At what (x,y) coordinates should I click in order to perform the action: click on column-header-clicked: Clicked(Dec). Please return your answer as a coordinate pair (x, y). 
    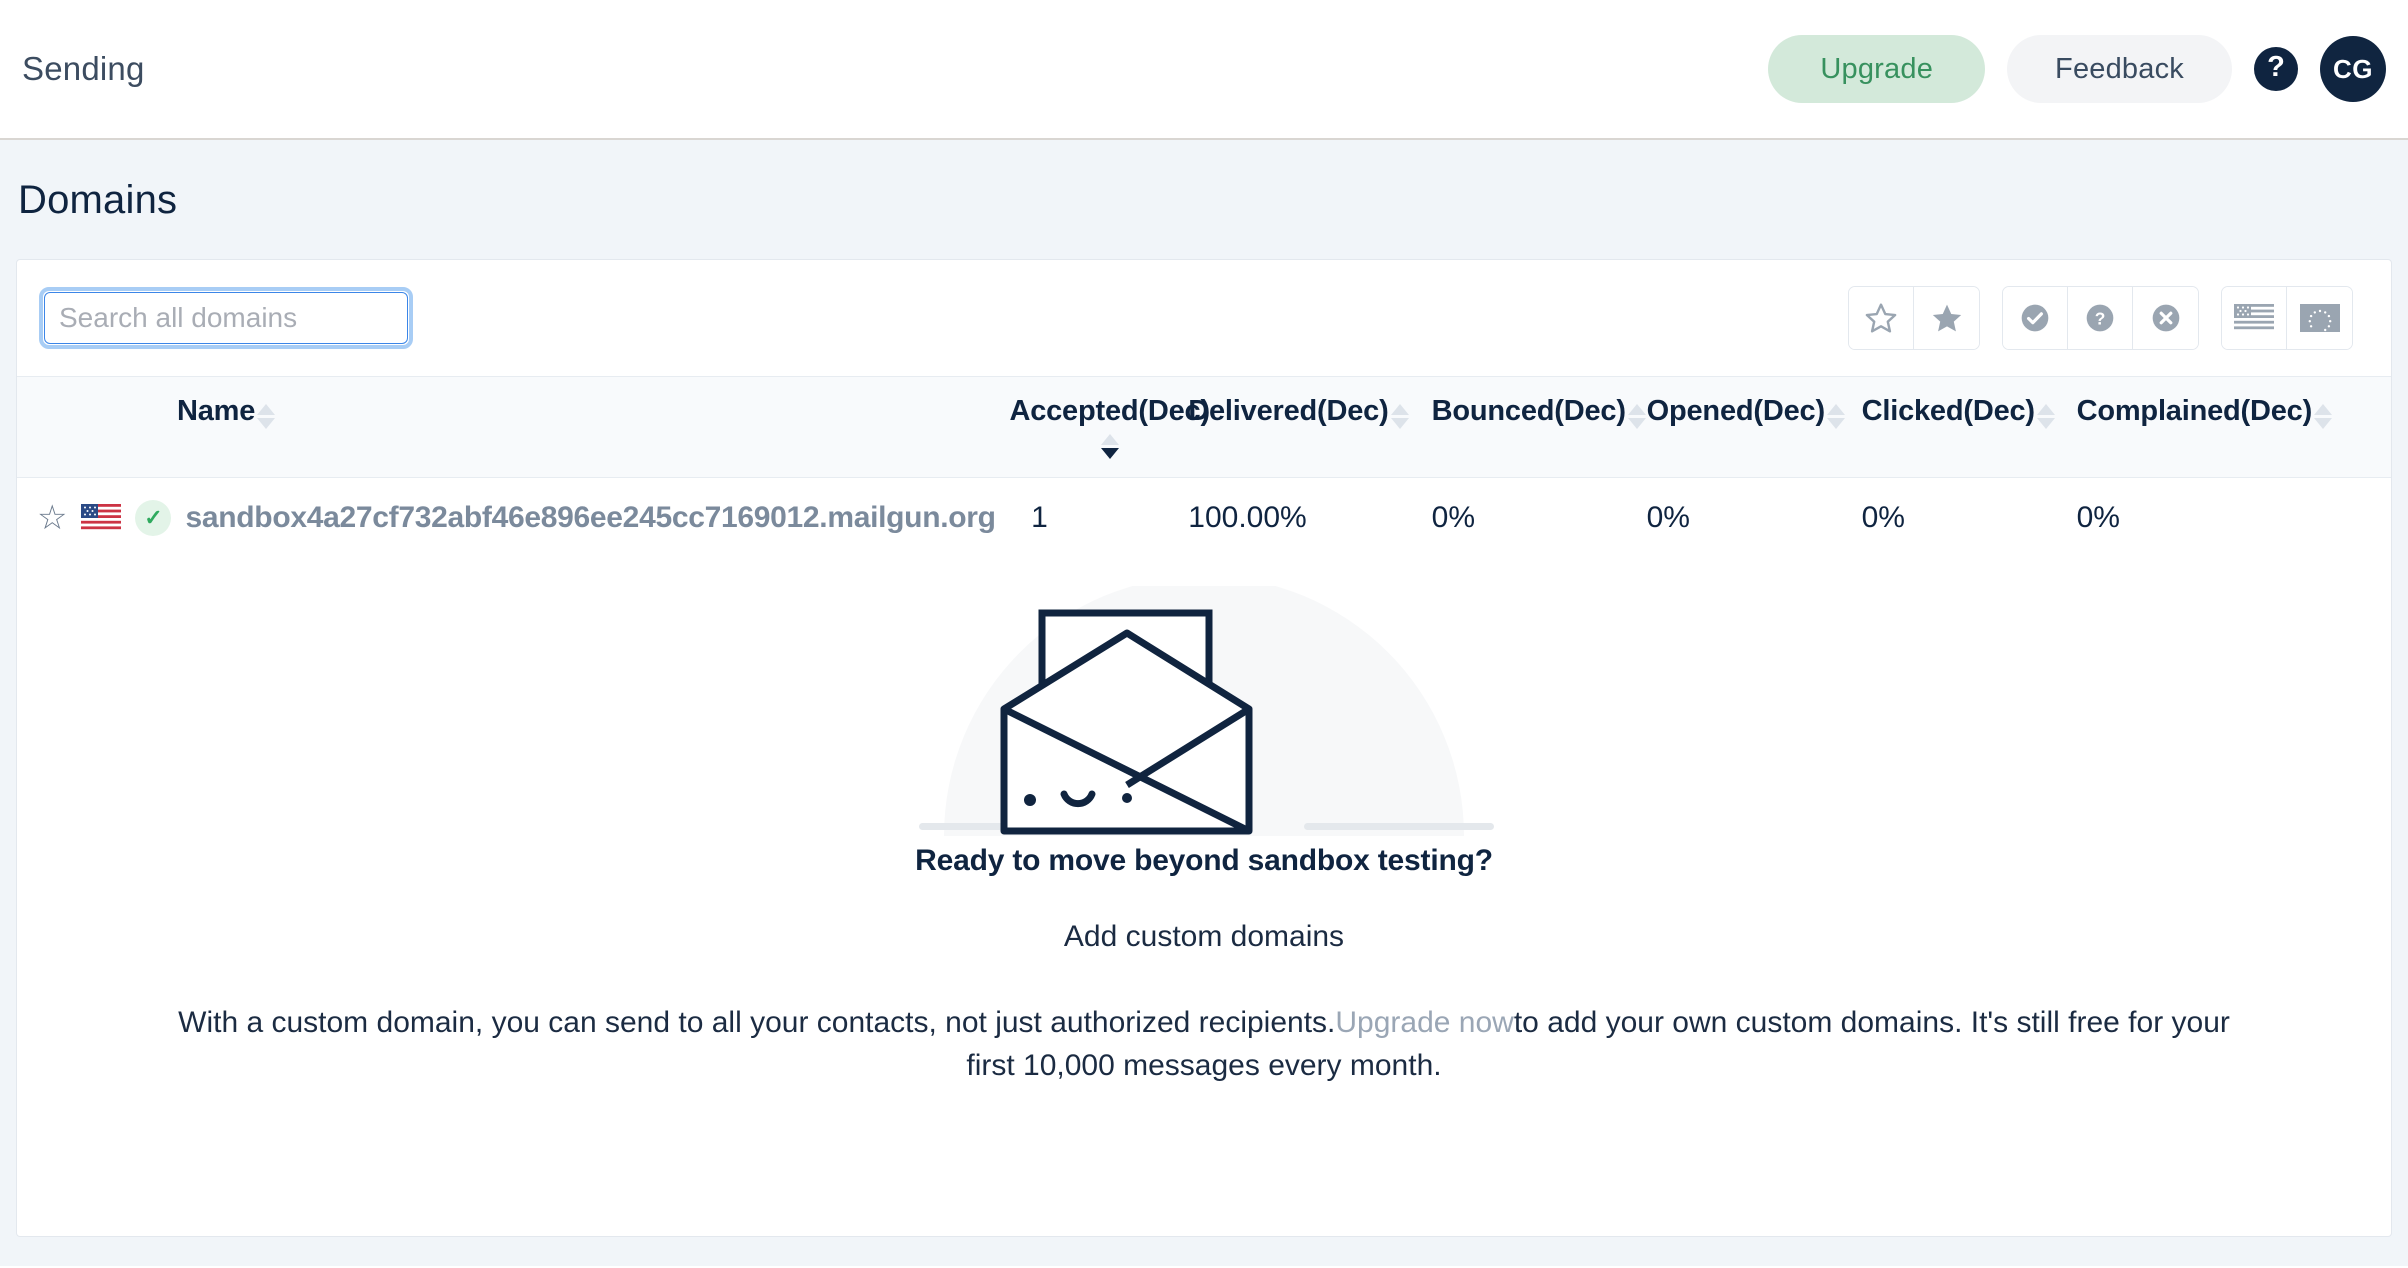
    Looking at the image, I should click on (1969, 427).